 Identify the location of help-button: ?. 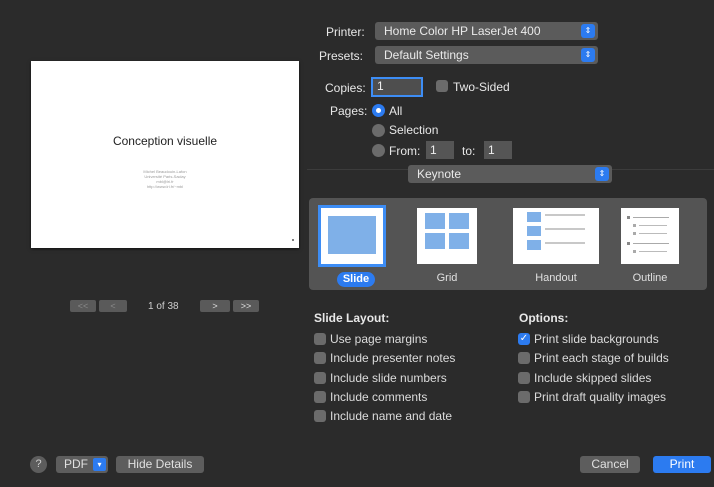
(38, 464).